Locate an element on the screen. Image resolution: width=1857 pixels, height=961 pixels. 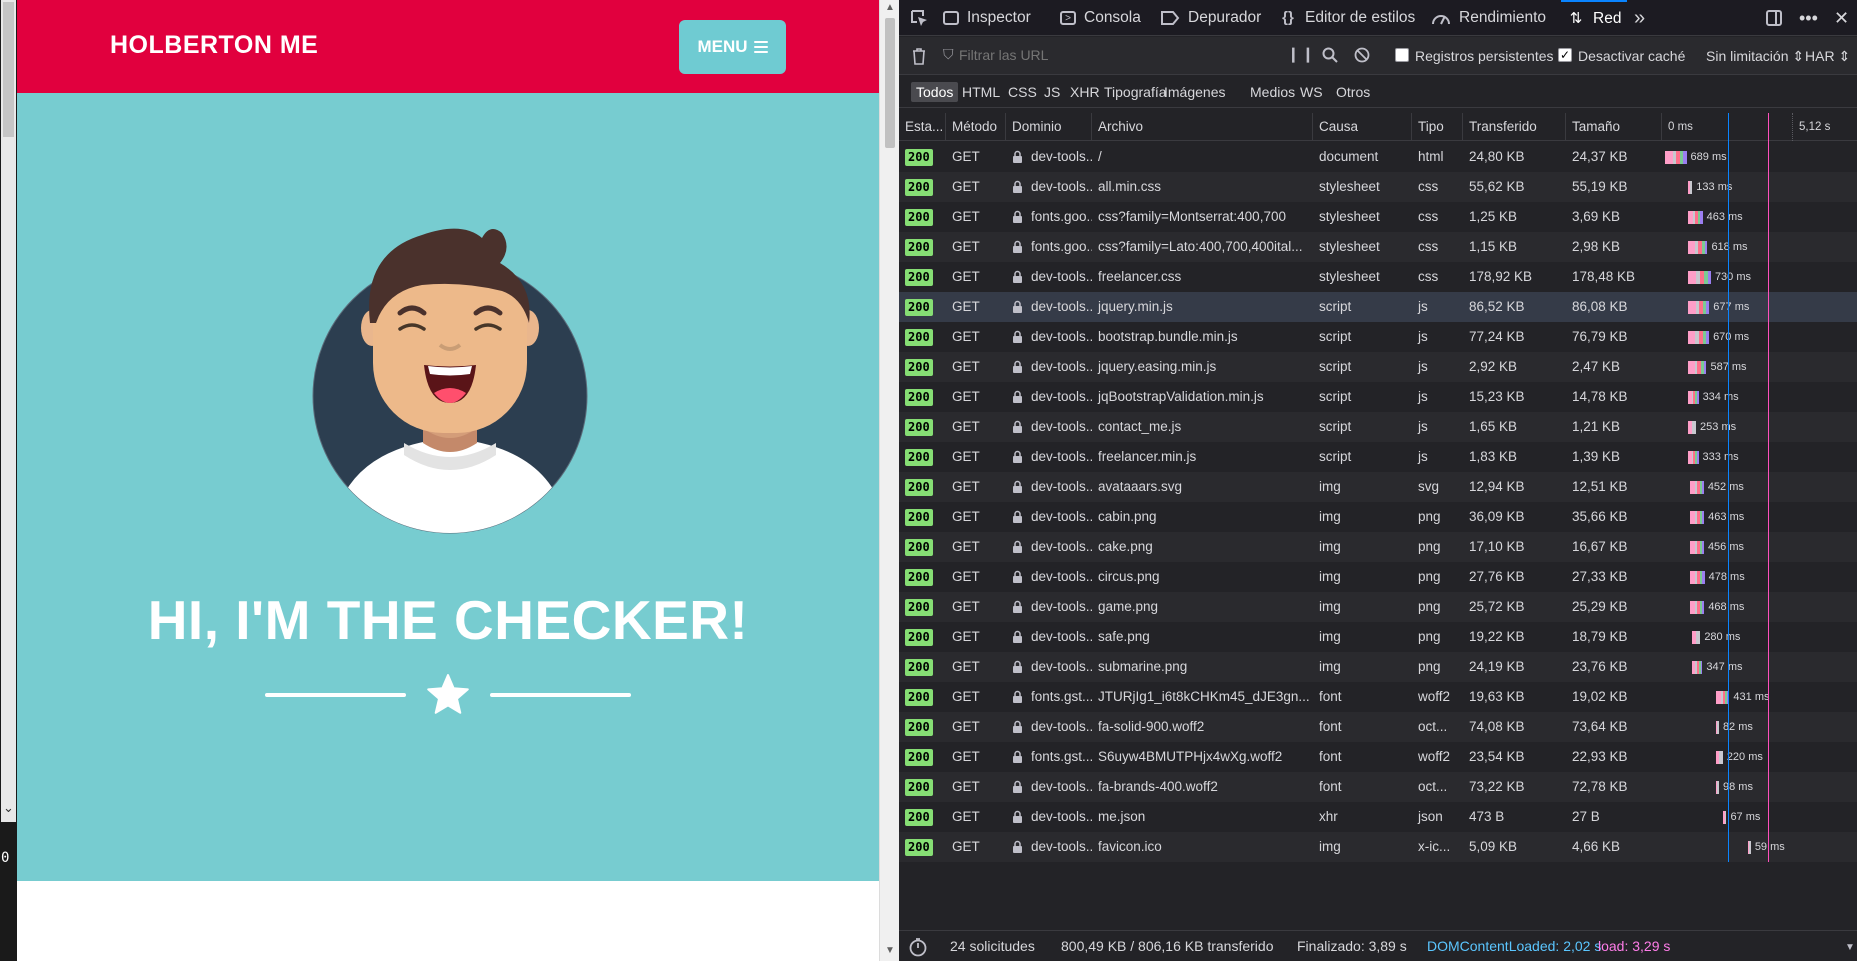
tab-inspector: Inspector is located at coordinates (987, 18).